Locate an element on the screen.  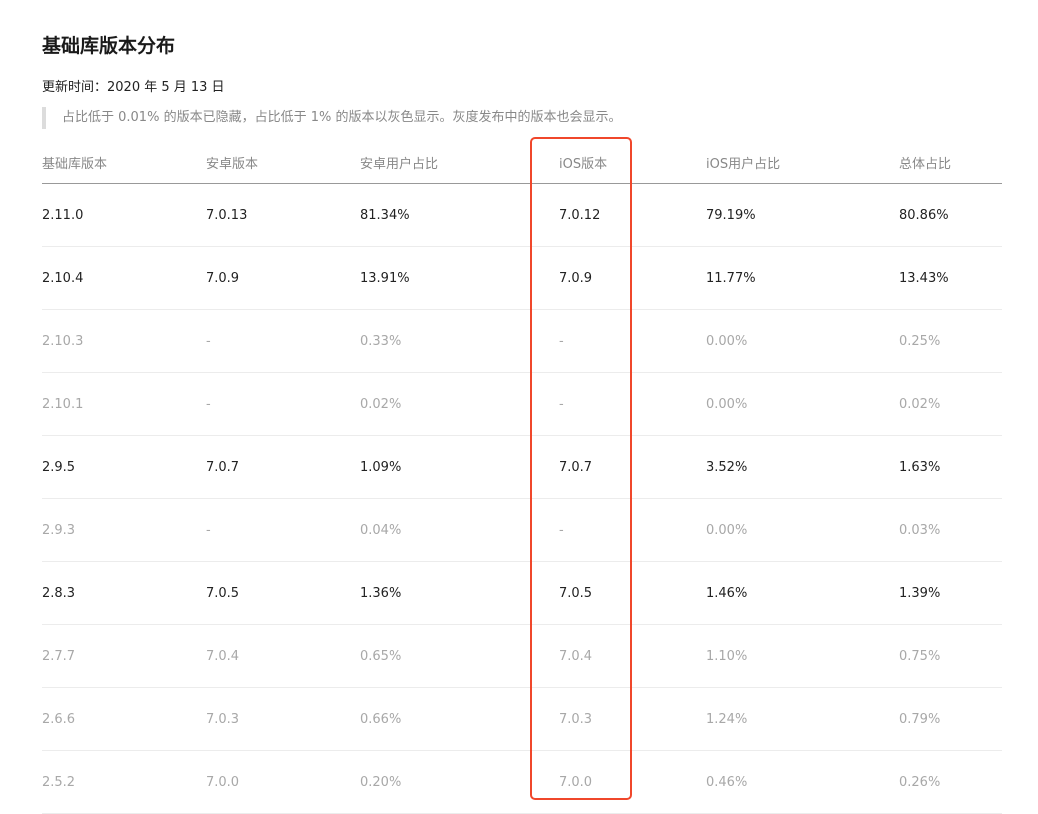
cell-android-version: 7.0.7 is located at coordinates (283, 467).